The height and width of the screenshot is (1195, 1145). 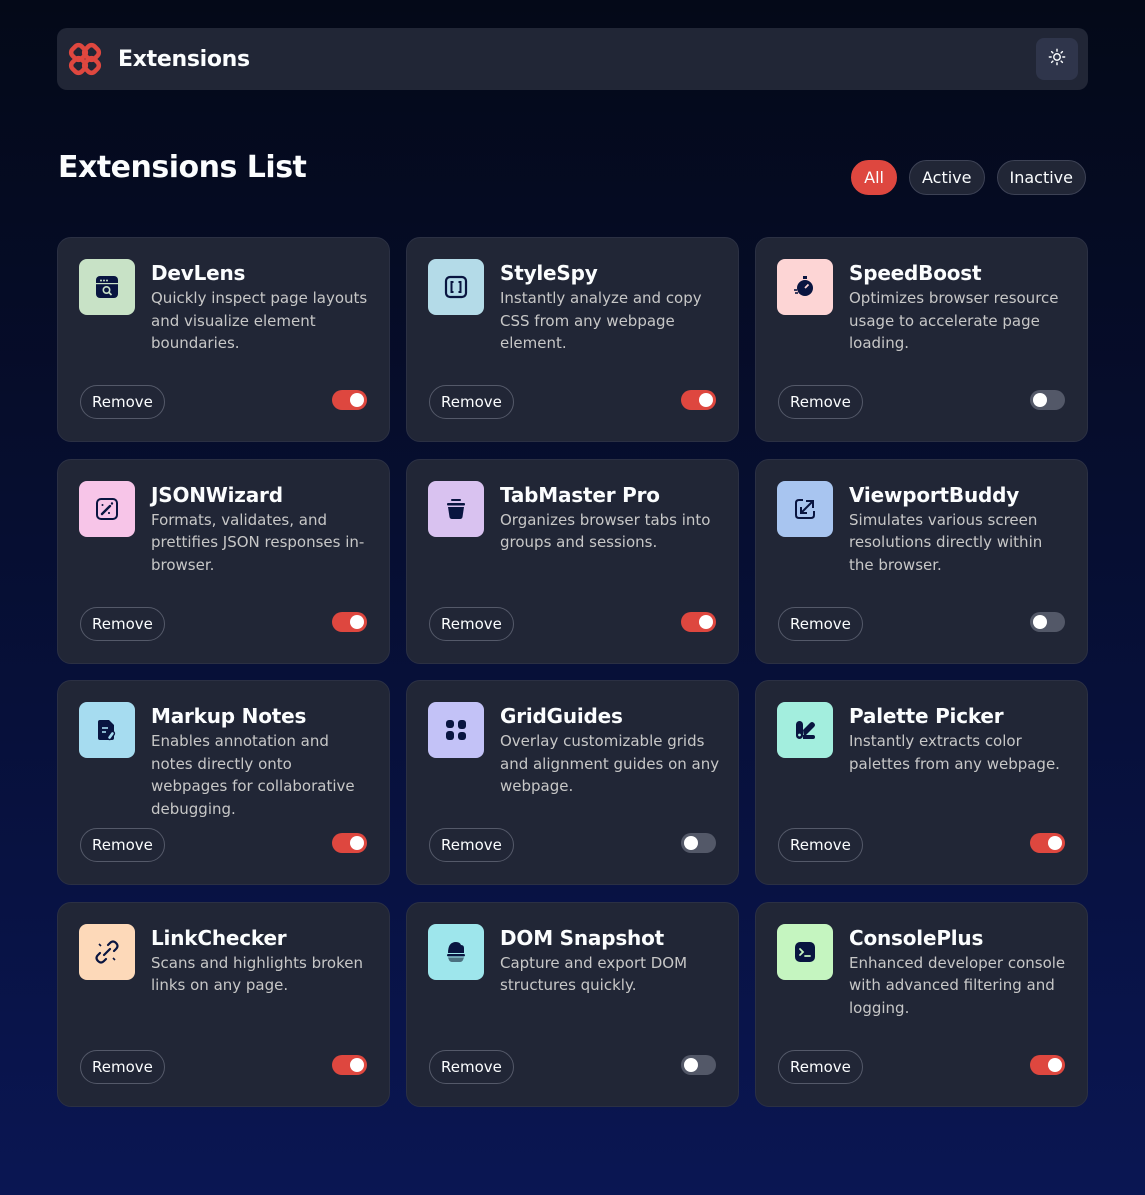 What do you see at coordinates (561, 716) in the screenshot?
I see `extension-name: GridGuides` at bounding box center [561, 716].